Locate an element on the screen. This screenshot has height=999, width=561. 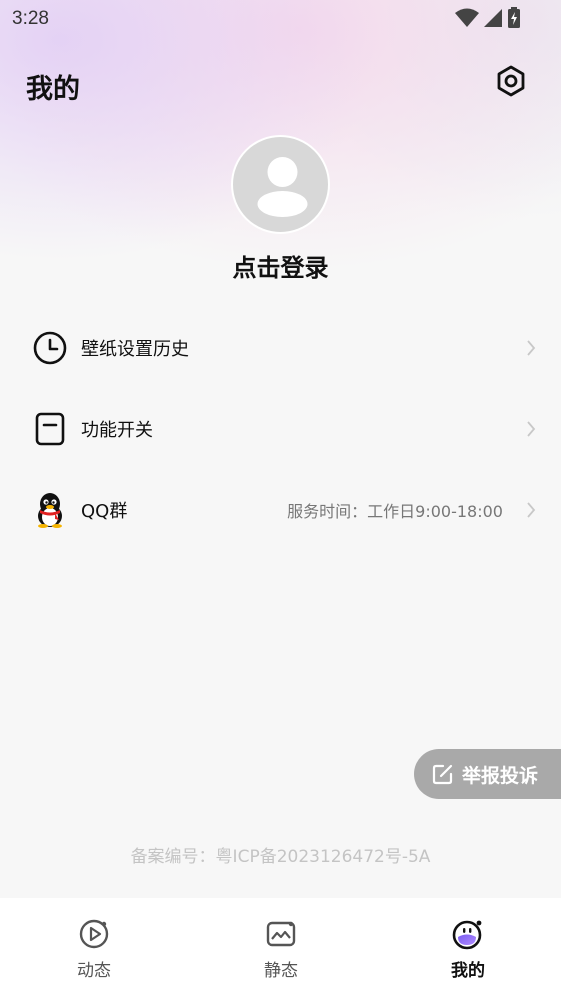
tab-label: 我的 is located at coordinates (468, 971).